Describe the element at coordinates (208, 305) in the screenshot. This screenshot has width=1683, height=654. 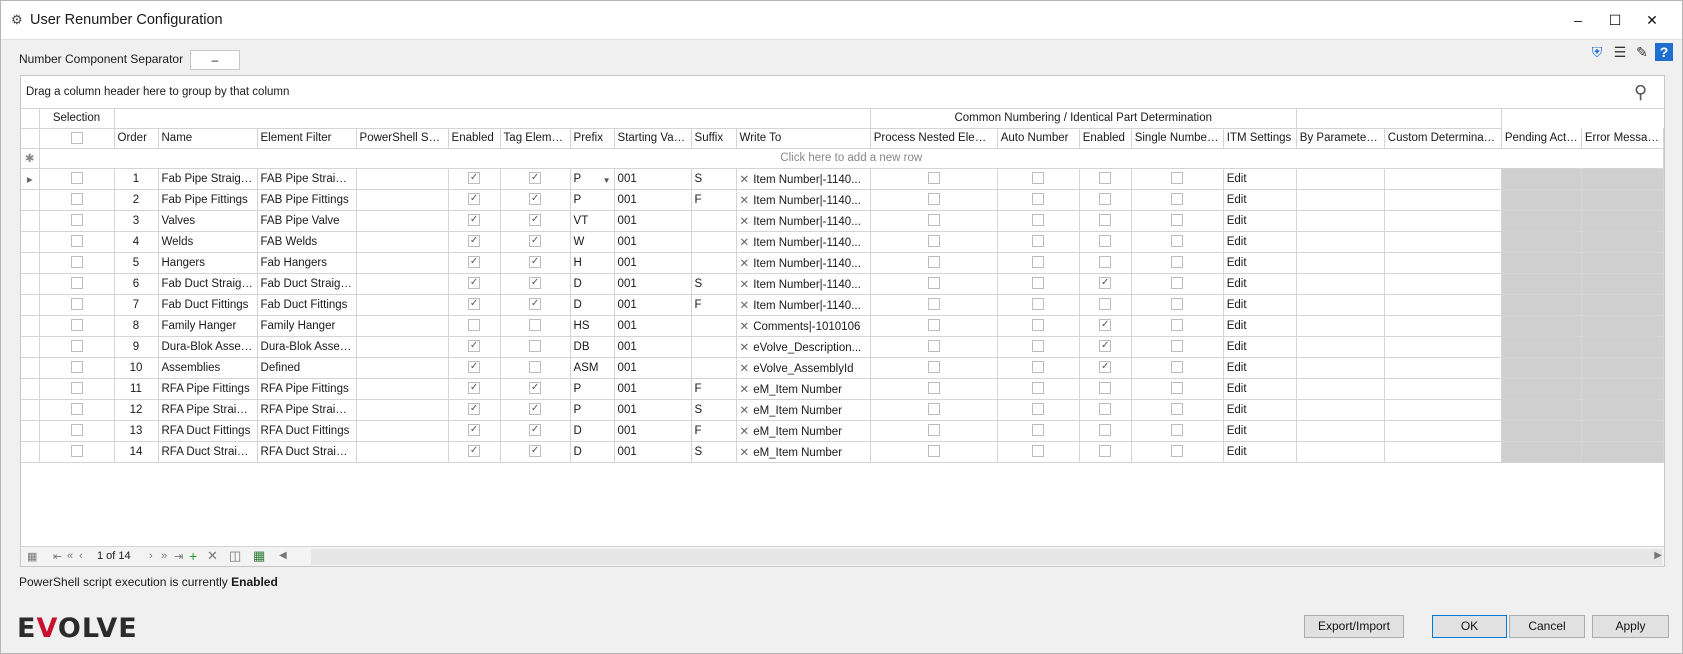
I see `cell-name: Fab Duct Fittings` at that location.